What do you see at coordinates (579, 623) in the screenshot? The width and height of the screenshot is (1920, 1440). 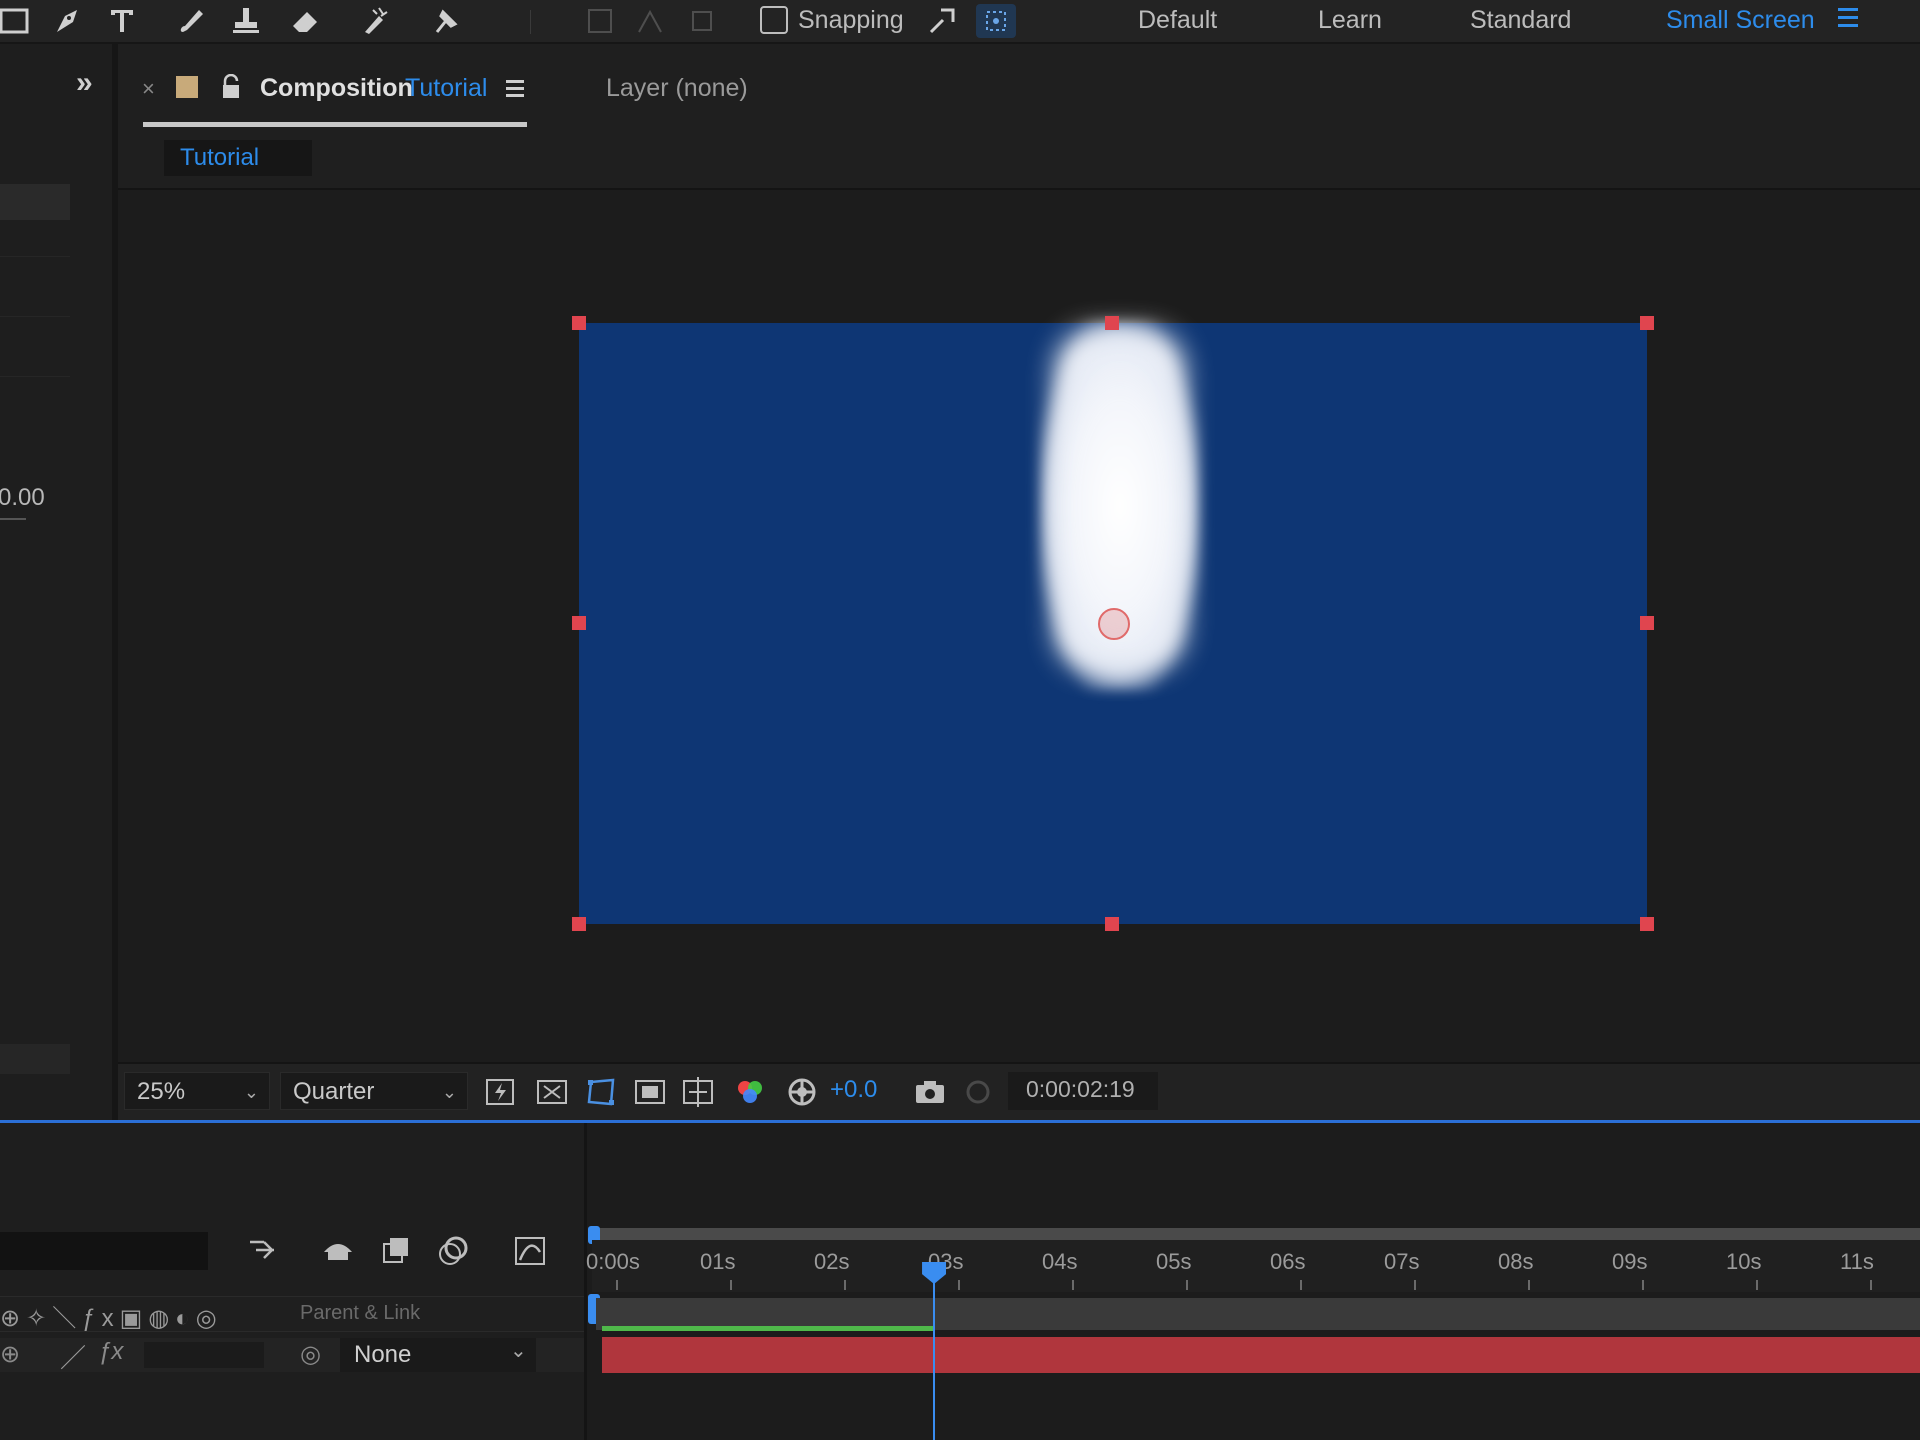 I see `transform-handle-left` at bounding box center [579, 623].